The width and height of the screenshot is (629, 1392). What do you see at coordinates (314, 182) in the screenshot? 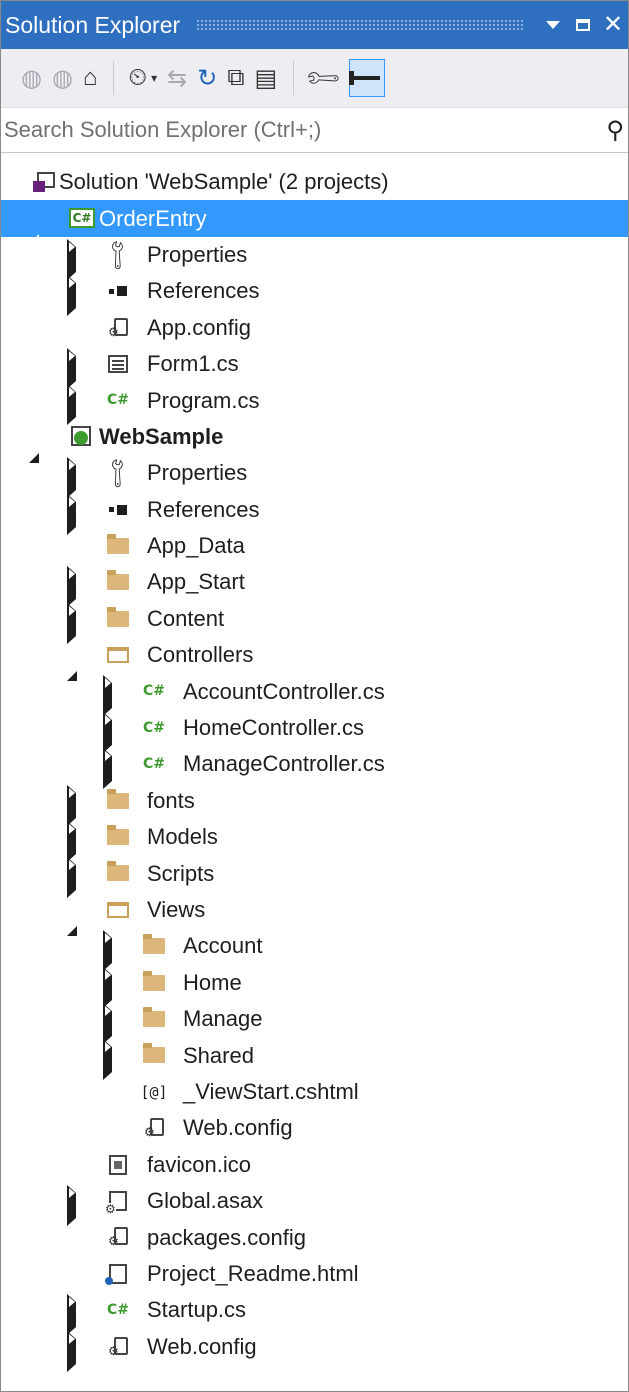
I see `tree-item: Solution 'WebSample' (2 projects)` at bounding box center [314, 182].